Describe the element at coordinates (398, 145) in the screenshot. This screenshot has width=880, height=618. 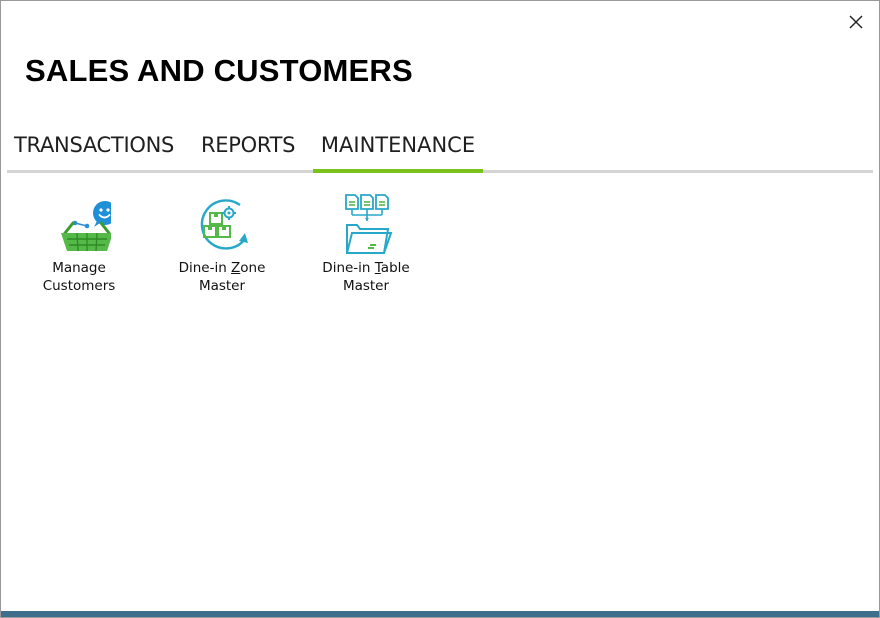
I see `tab-label: MAINTENANCE` at that location.